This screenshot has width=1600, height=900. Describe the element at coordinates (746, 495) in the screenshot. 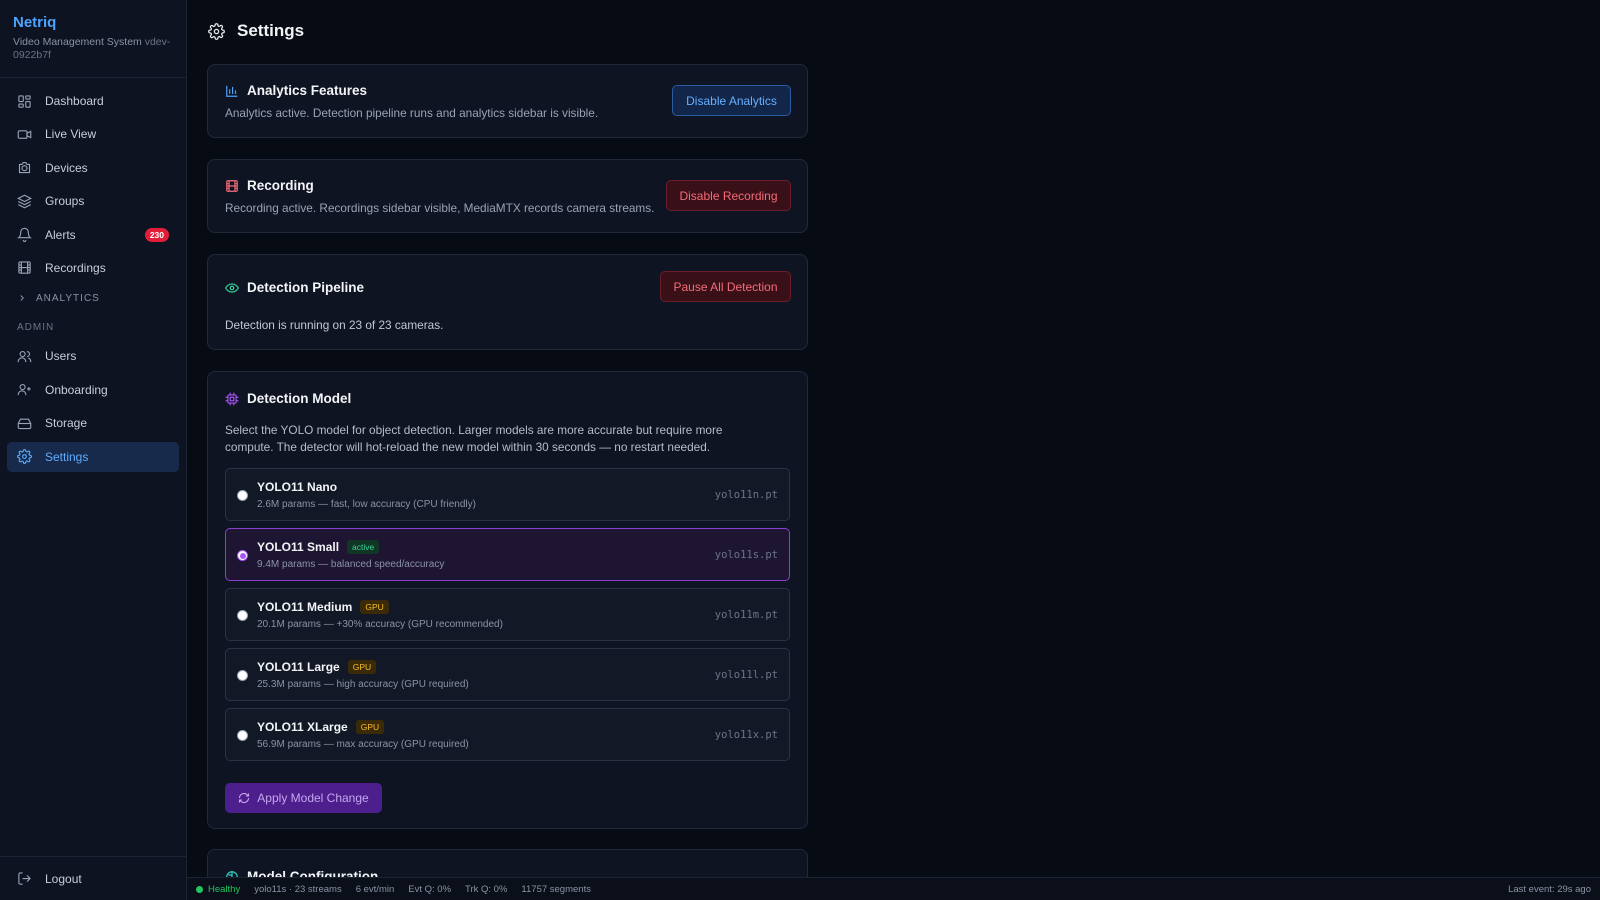

I see `model-option-file: yolo11n.pt` at that location.